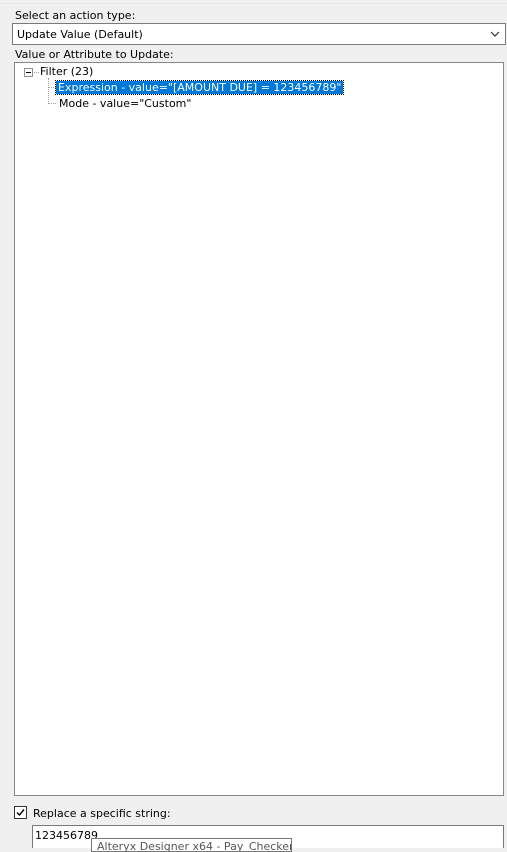 The height and width of the screenshot is (852, 507). Describe the element at coordinates (125, 103) in the screenshot. I see `tree-node-mode: Mode - value="Custom"` at that location.